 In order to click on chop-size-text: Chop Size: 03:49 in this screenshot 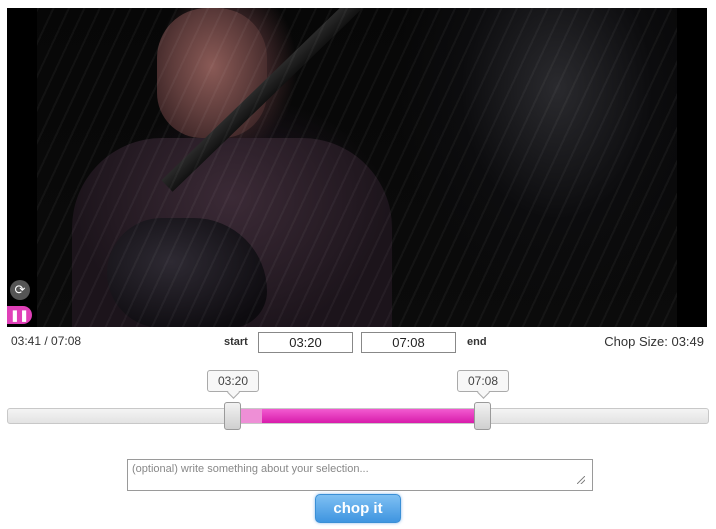, I will do `click(654, 341)`.